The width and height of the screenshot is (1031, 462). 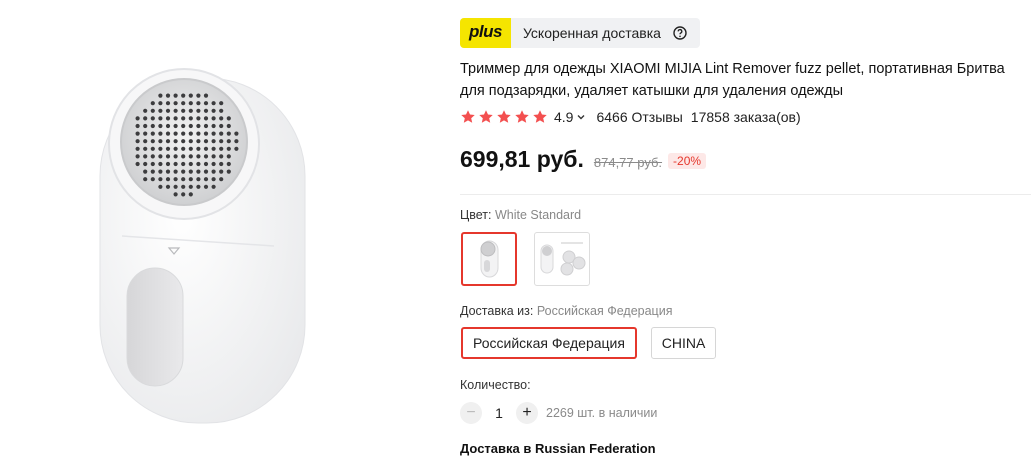 I want to click on express-delivery-text: Ускоренная доставка, so click(x=591, y=33).